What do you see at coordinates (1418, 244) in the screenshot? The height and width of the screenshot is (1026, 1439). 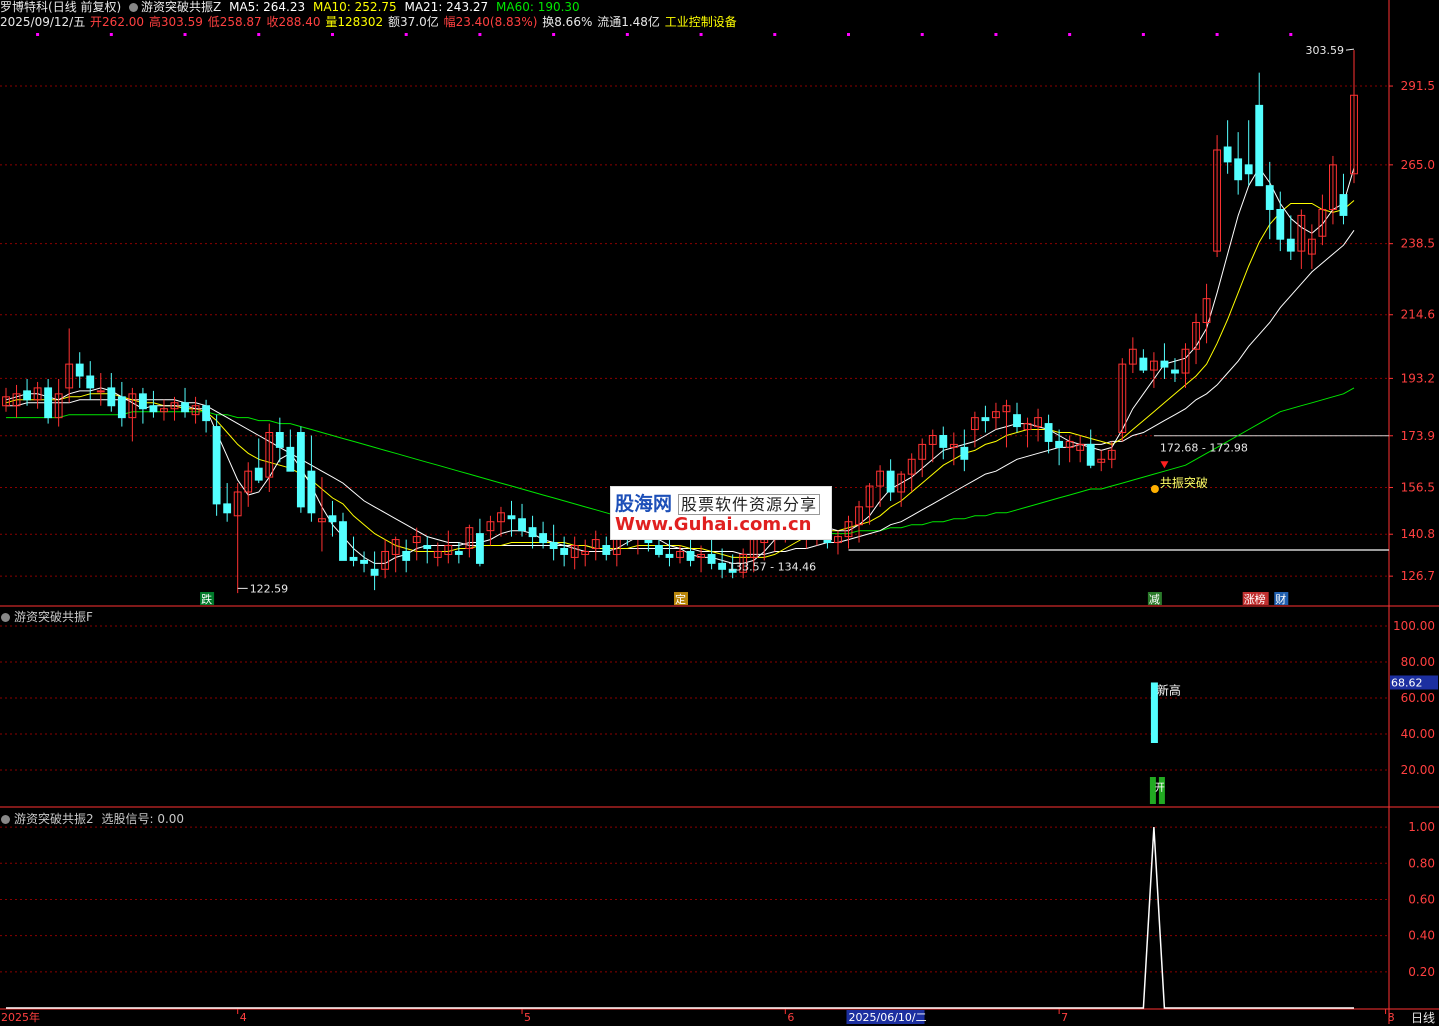 I see `main-y-tick-label: 238.5` at bounding box center [1418, 244].